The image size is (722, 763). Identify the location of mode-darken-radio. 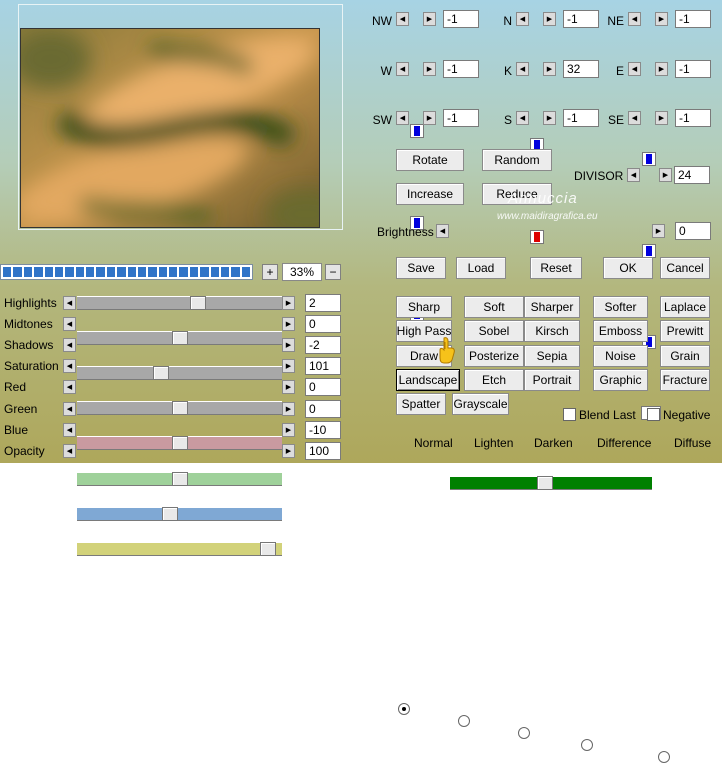
(524, 733).